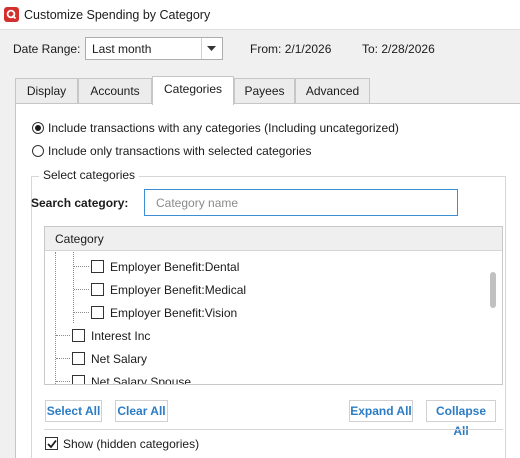 This screenshot has width=520, height=458. Describe the element at coordinates (79, 239) in the screenshot. I see `category-column-label: Category` at that location.